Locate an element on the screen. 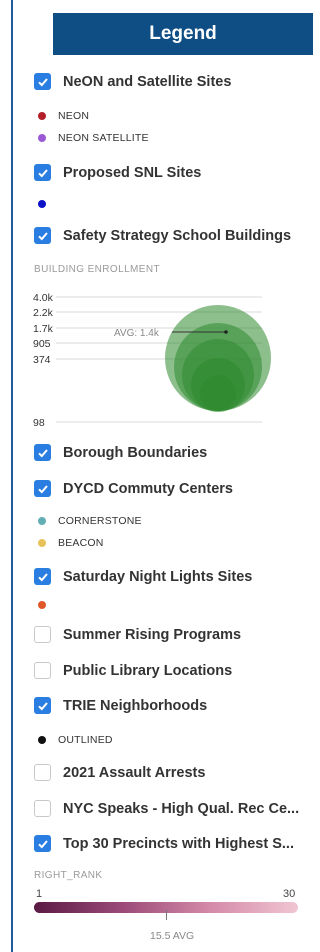 Image resolution: width=320 pixels, height=952 pixels. enrollment-bubble is located at coordinates (218, 393).